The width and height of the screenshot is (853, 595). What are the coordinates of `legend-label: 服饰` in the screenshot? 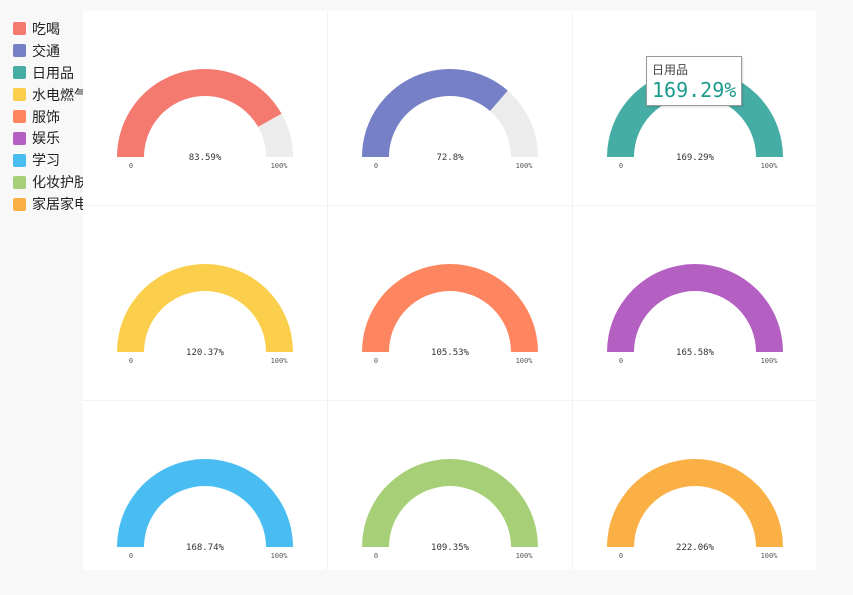 It's located at (46, 117).